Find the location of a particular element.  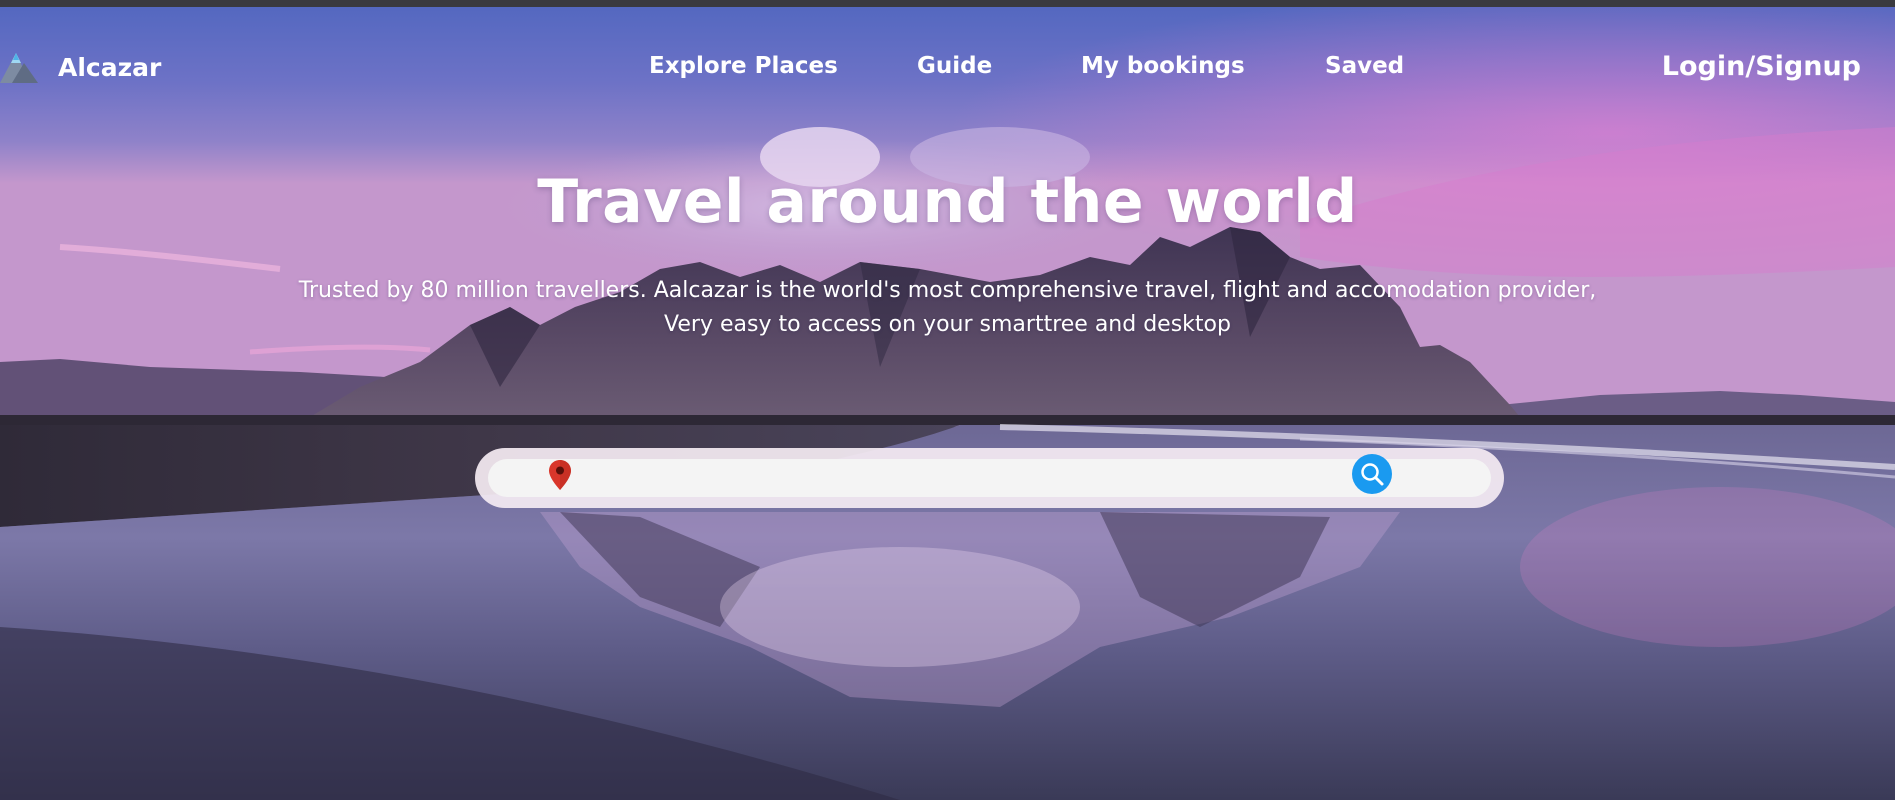

hero-title: Travel around the world is located at coordinates (947, 202).